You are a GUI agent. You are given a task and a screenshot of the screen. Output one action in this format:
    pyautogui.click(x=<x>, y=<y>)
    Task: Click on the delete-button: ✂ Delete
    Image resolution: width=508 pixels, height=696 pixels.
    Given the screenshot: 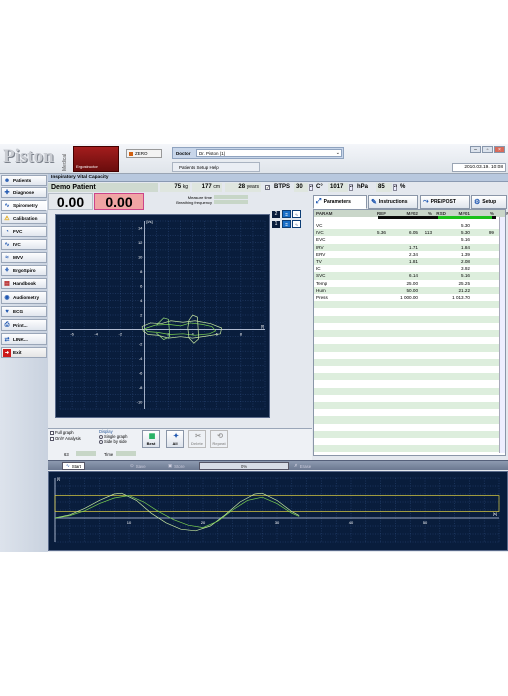 What is the action you would take?
    pyautogui.click(x=197, y=439)
    